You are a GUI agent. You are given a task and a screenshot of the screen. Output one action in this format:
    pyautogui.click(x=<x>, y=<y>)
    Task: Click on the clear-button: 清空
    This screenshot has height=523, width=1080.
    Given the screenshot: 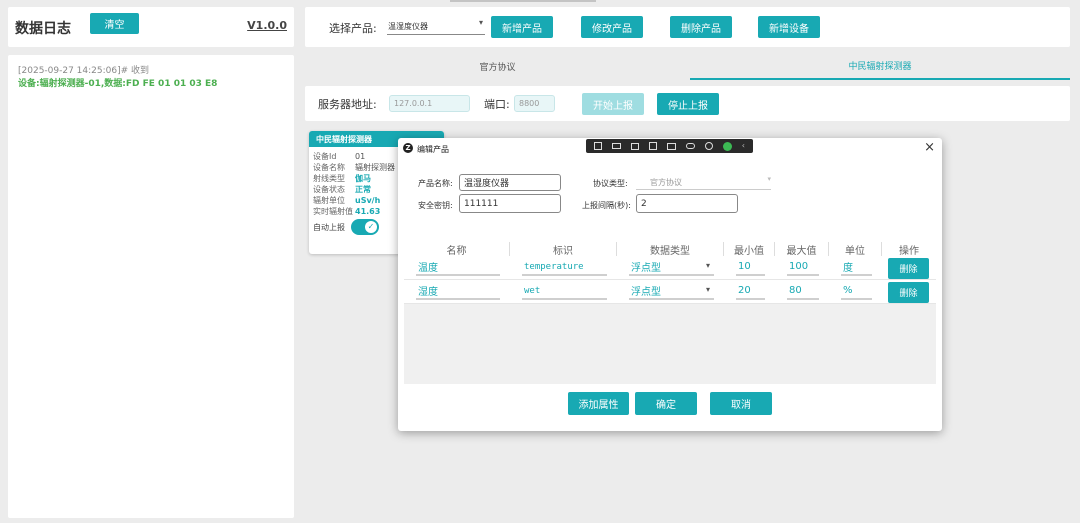 What is the action you would take?
    pyautogui.click(x=114, y=23)
    